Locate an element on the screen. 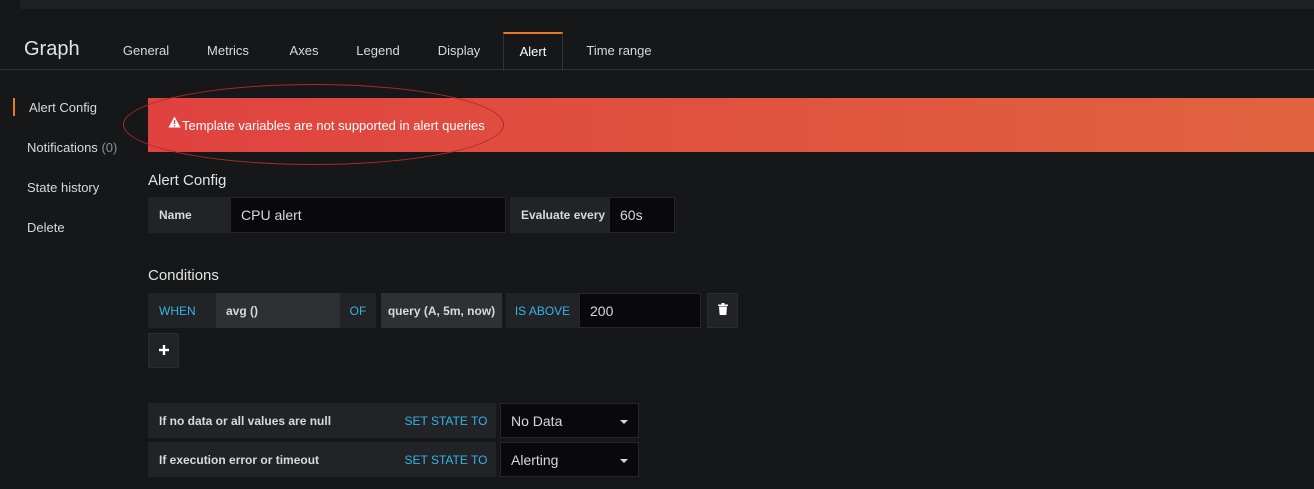  no-data-state-select: No Data is located at coordinates (569, 420).